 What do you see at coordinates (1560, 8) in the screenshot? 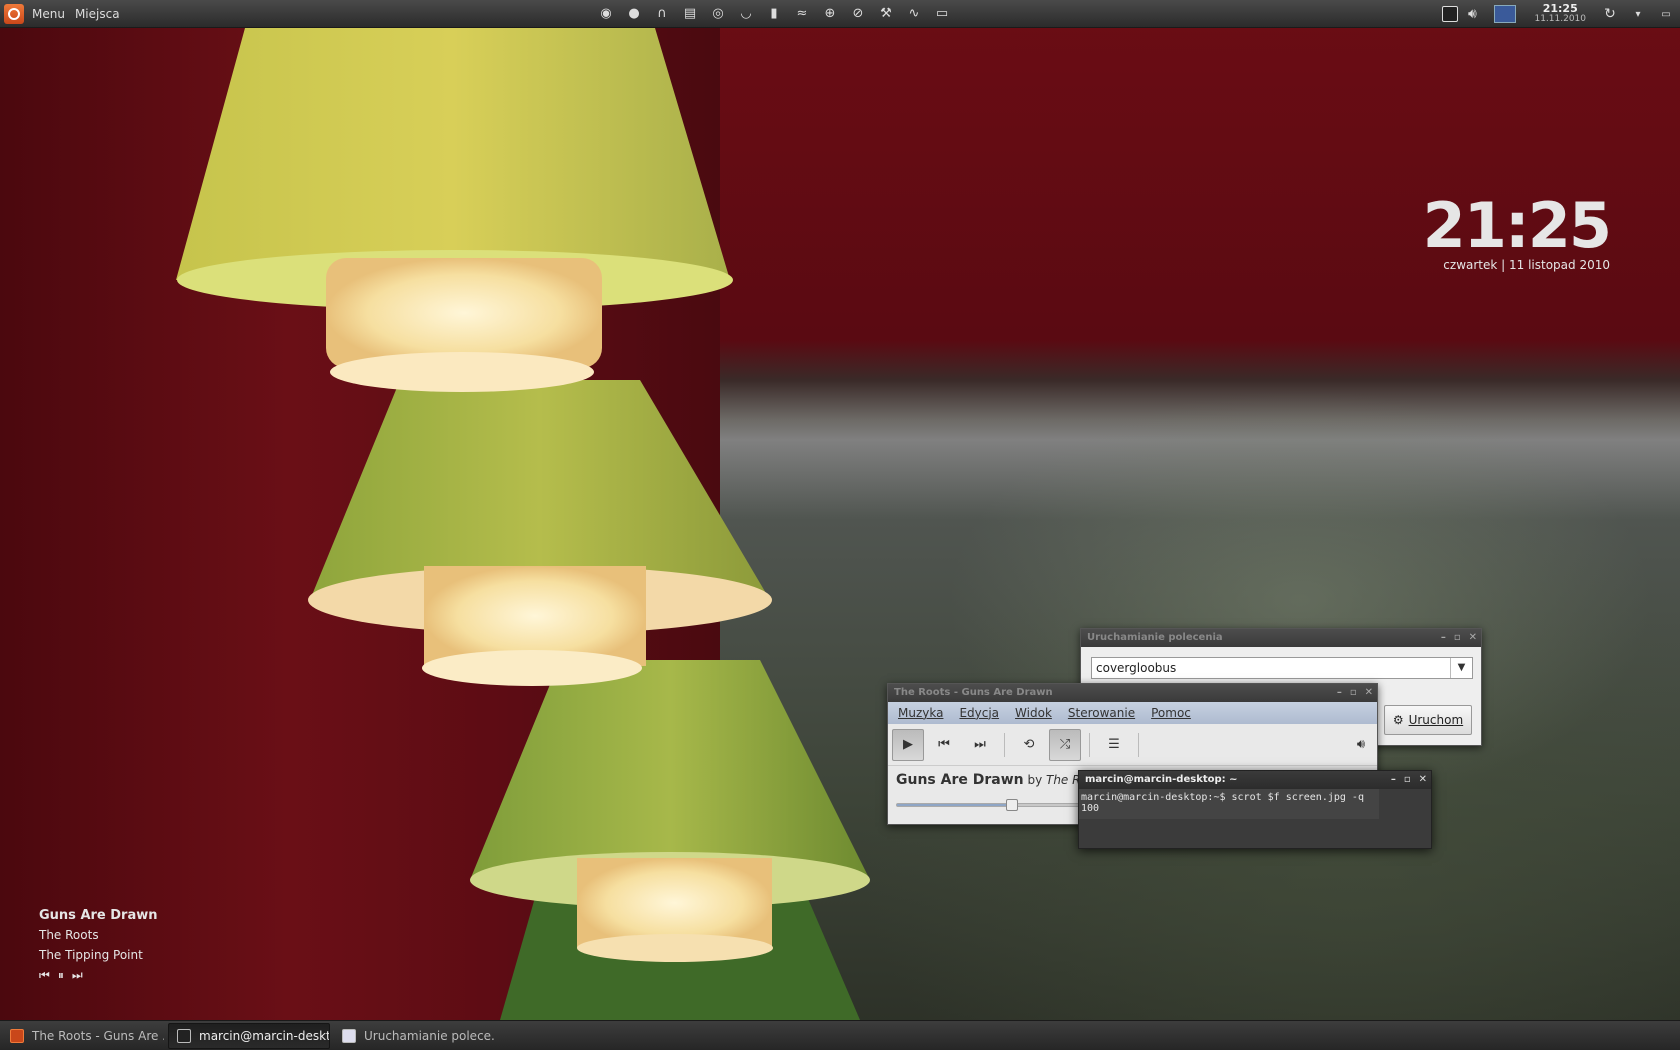
I see `panel-clock-time: 21:25` at bounding box center [1560, 8].